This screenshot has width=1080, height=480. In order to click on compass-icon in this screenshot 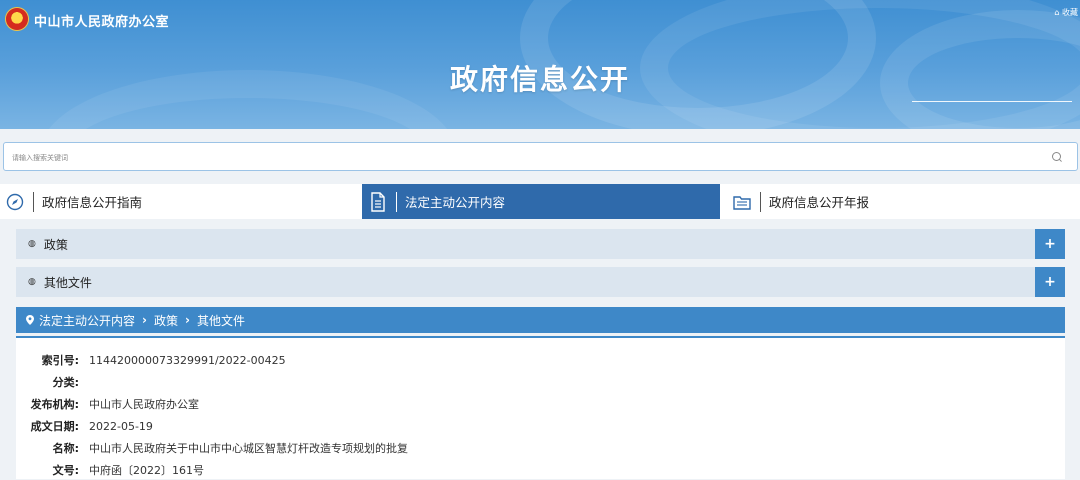, I will do `click(15, 202)`.